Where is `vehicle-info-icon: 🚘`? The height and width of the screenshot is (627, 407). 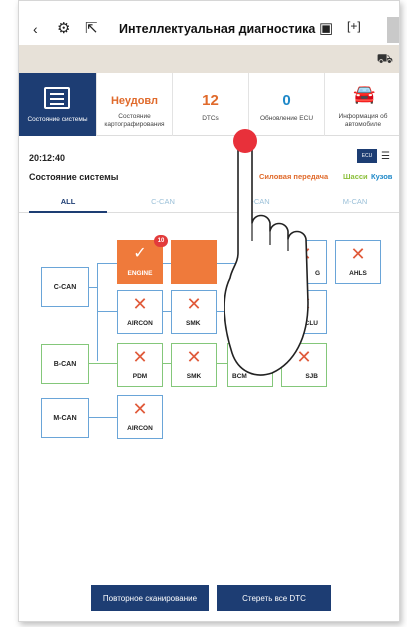 vehicle-info-icon: 🚘 is located at coordinates (364, 94).